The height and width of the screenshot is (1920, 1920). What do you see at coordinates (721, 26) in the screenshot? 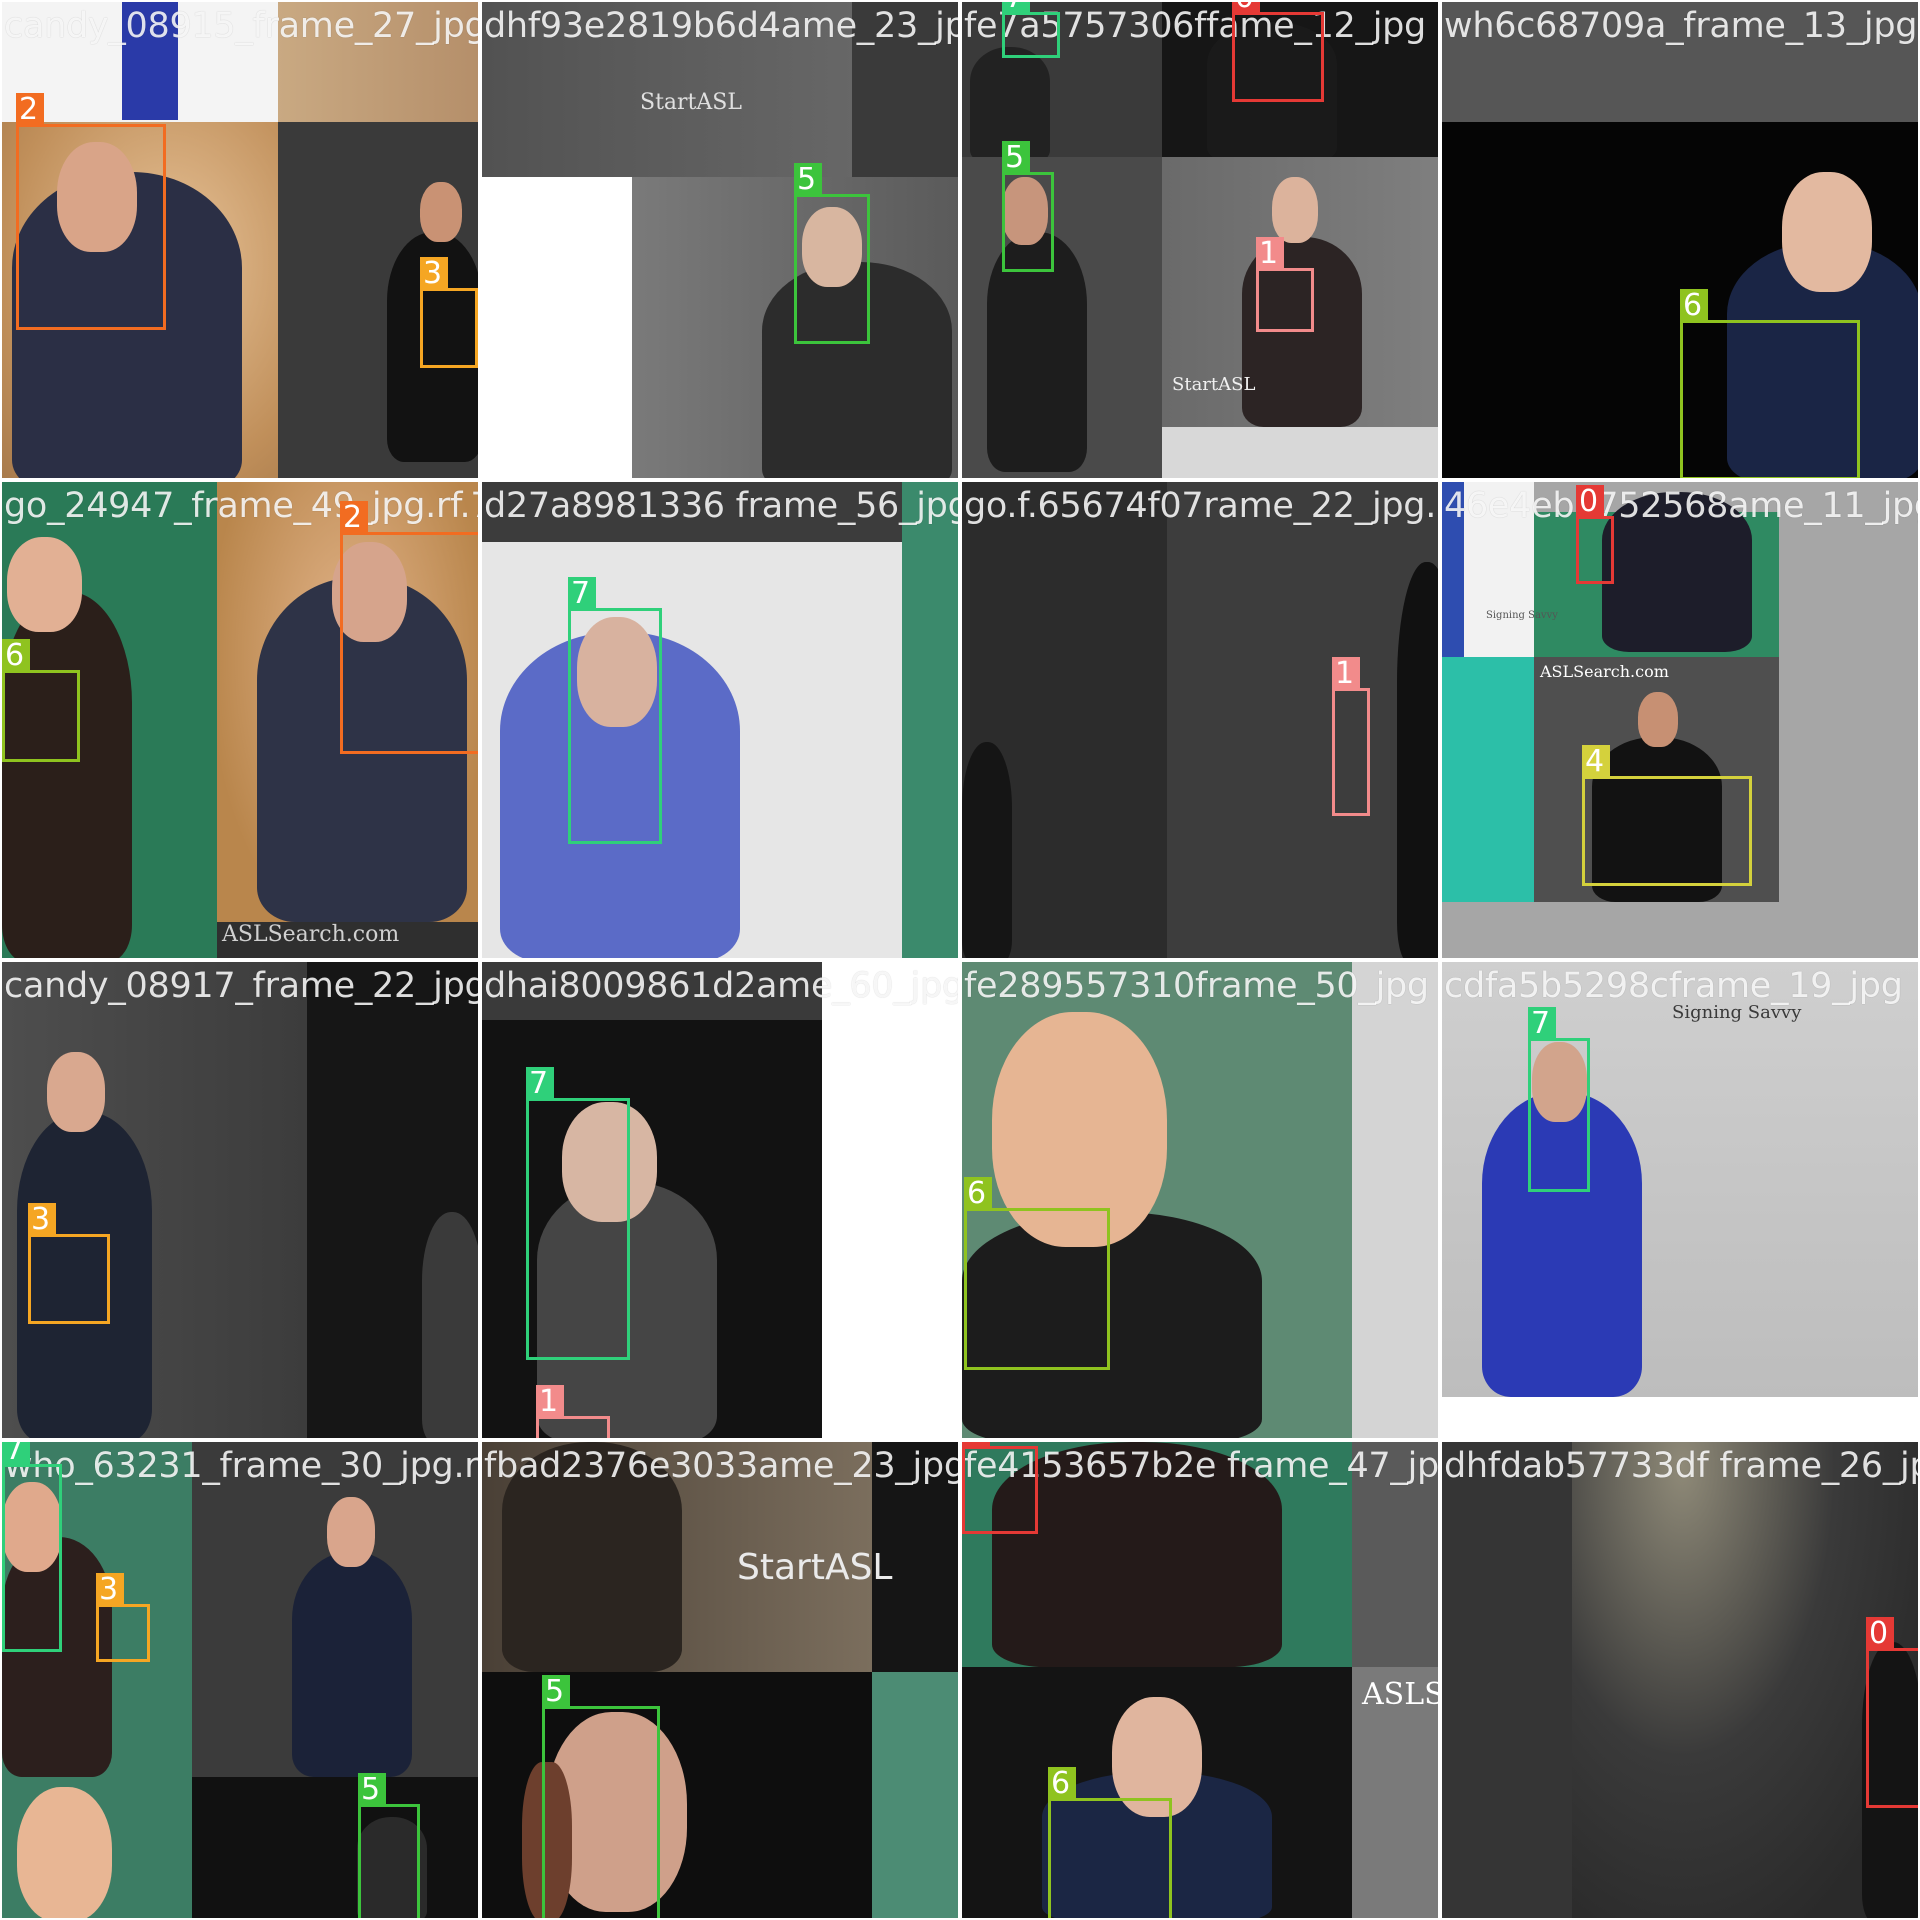
I see `tile-filename-label: dhf93e2819b6d4ame_23_jpg.rf7` at bounding box center [721, 26].